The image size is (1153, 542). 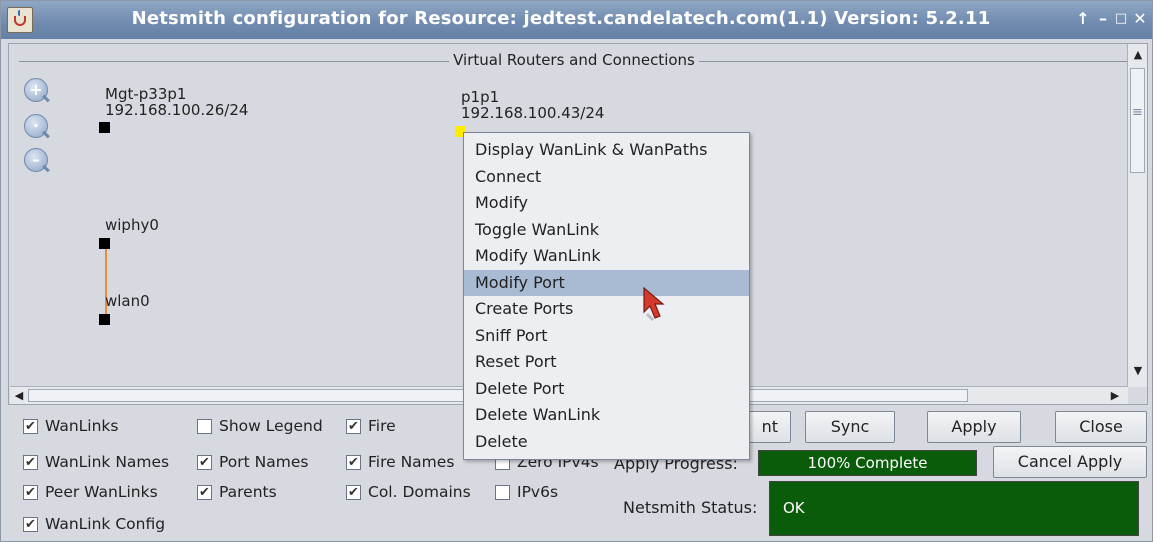 I want to click on ipv6s-checkbox: IPv6s, so click(x=526, y=492).